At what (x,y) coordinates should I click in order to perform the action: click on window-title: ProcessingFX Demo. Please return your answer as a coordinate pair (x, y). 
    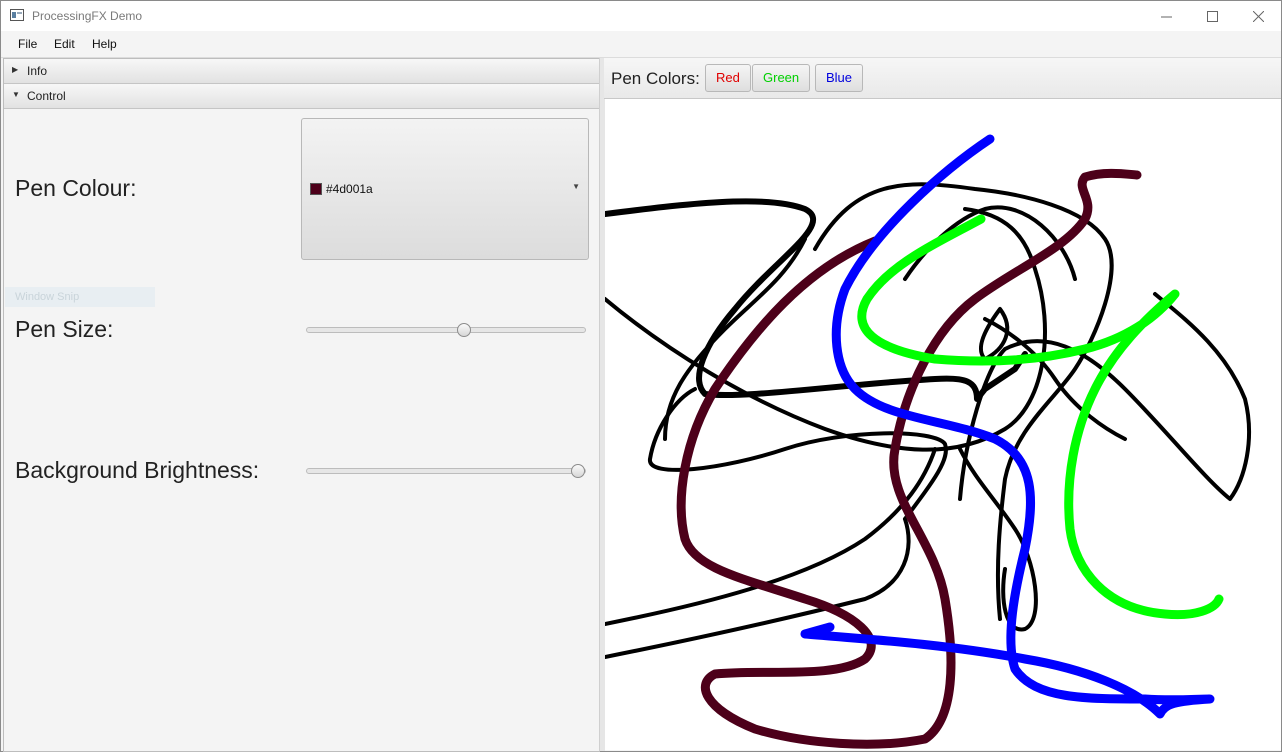
    Looking at the image, I should click on (87, 16).